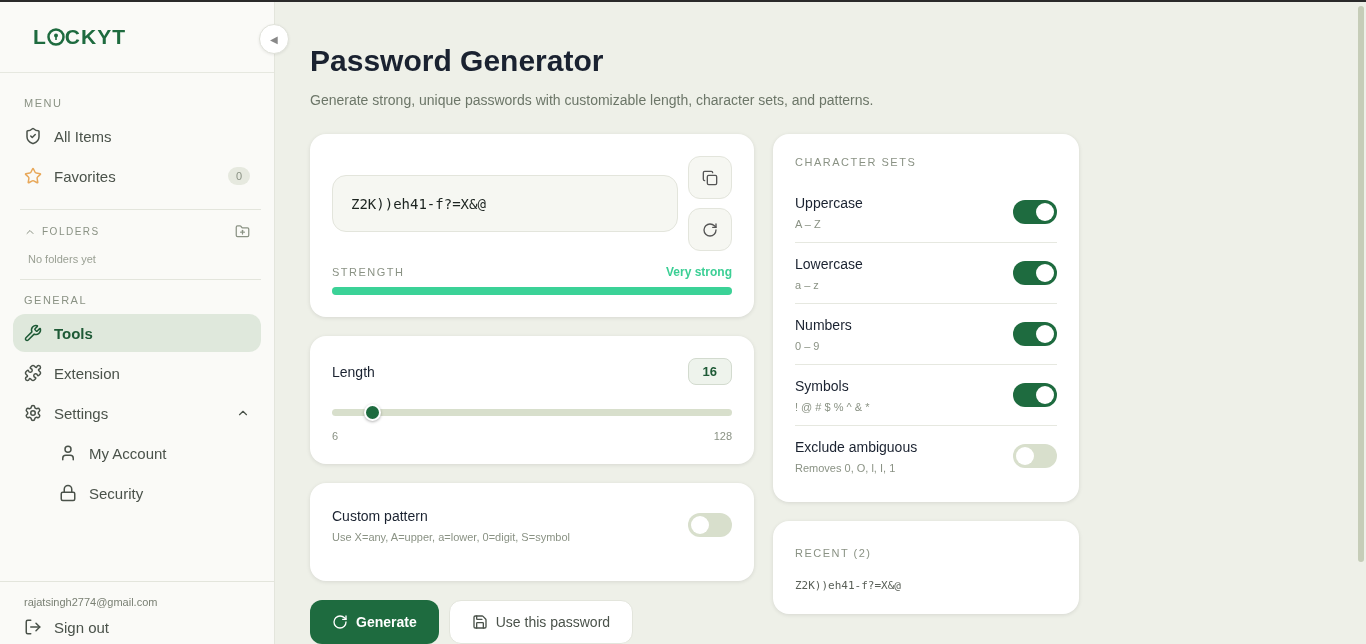  I want to click on page-subtitle: Generate strong, unique passwords with customizable length, character sets, and patterns., so click(592, 100).